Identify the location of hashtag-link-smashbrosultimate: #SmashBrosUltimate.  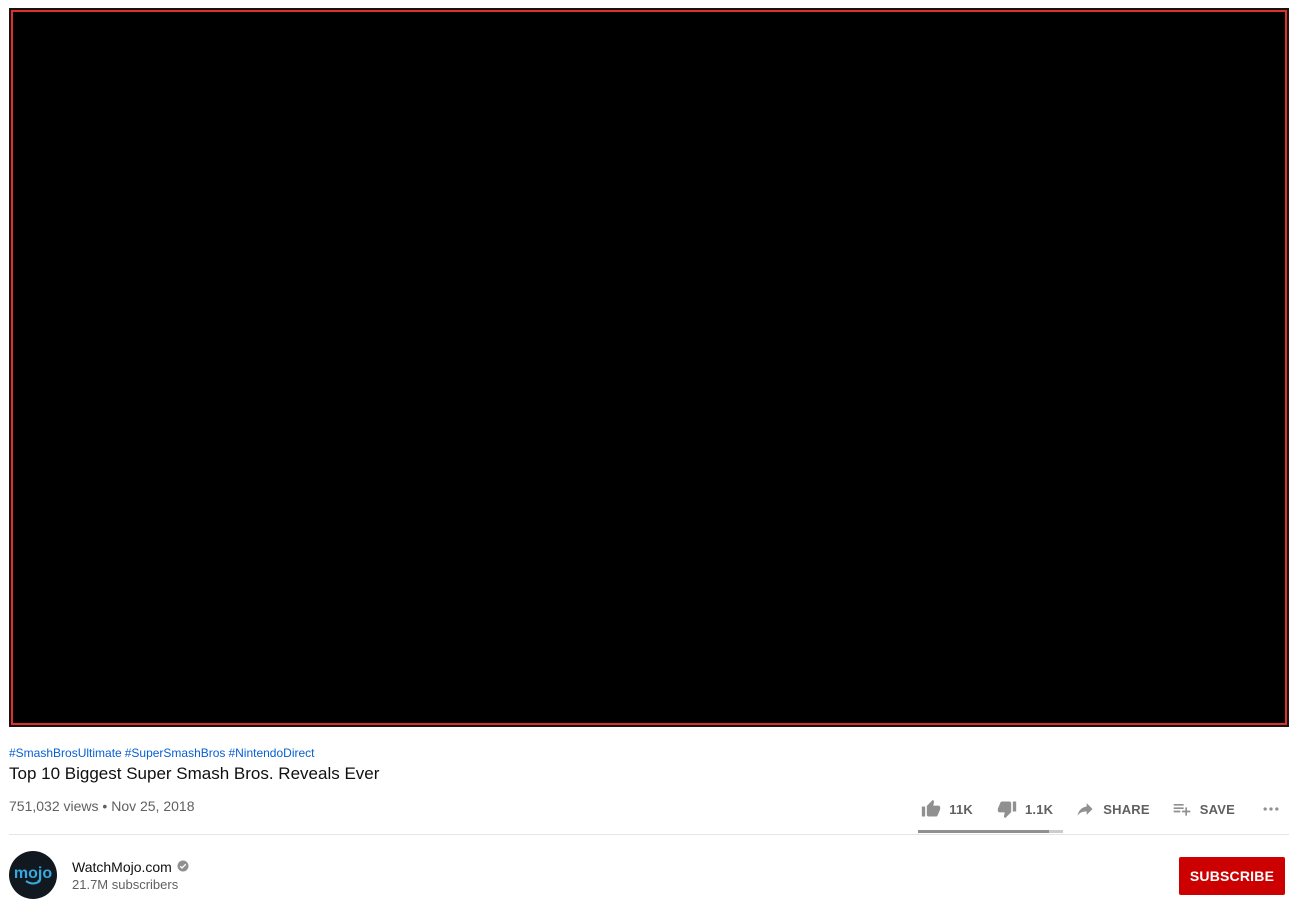
(65, 753).